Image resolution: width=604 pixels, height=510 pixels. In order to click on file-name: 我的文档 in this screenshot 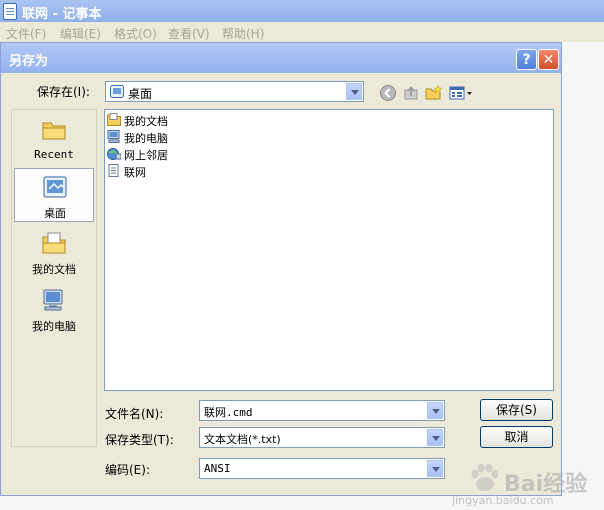, I will do `click(146, 121)`.